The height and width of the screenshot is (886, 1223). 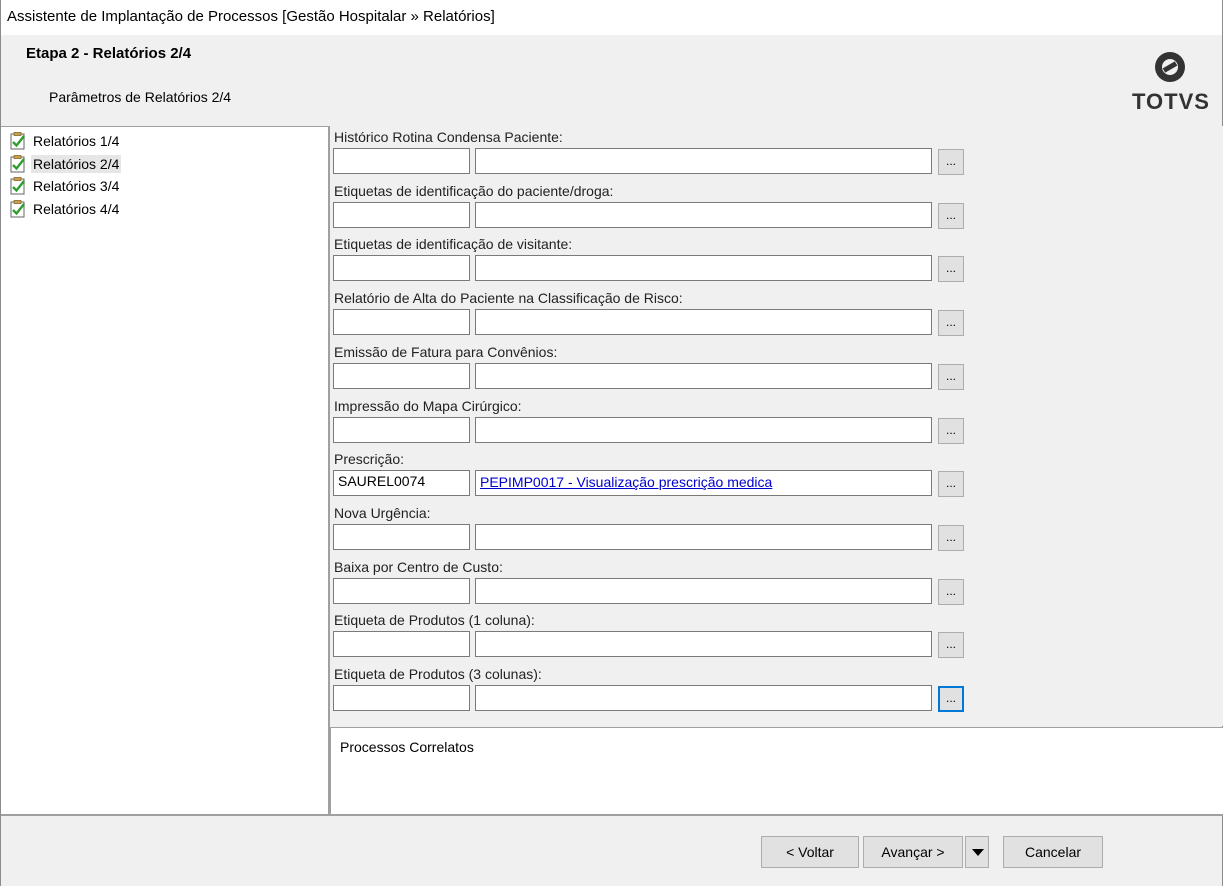 I want to click on tree-item: Relatórios 3/4, so click(x=65, y=186).